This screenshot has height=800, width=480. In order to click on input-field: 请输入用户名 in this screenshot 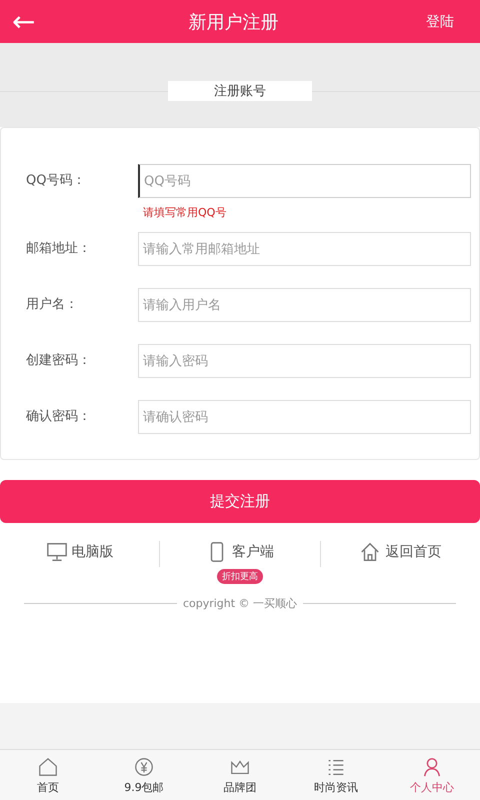, I will do `click(304, 305)`.